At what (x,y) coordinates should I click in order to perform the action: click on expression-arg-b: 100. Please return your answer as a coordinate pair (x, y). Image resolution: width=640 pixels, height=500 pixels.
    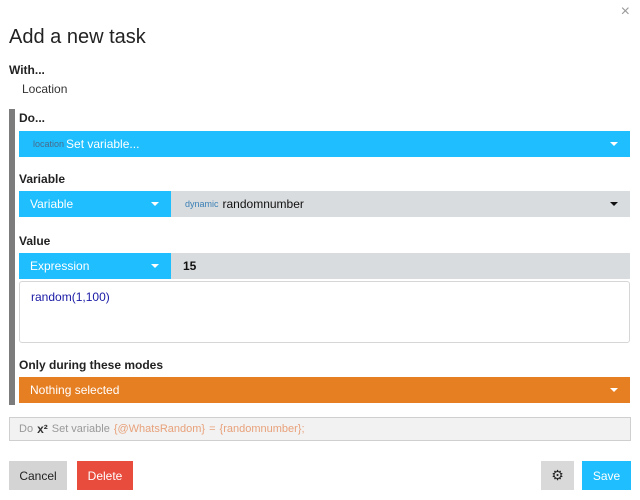
    Looking at the image, I should click on (95, 297).